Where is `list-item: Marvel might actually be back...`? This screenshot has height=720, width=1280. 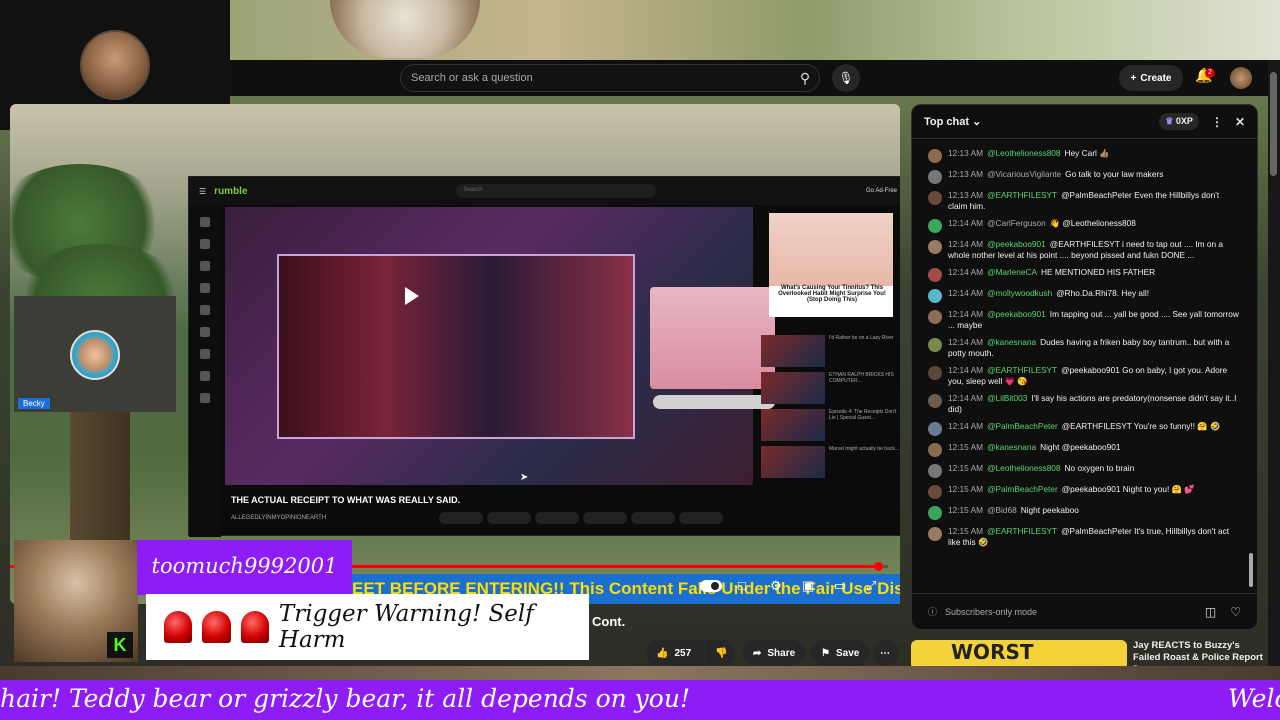
list-item: Marvel might actually be back... is located at coordinates (830, 462).